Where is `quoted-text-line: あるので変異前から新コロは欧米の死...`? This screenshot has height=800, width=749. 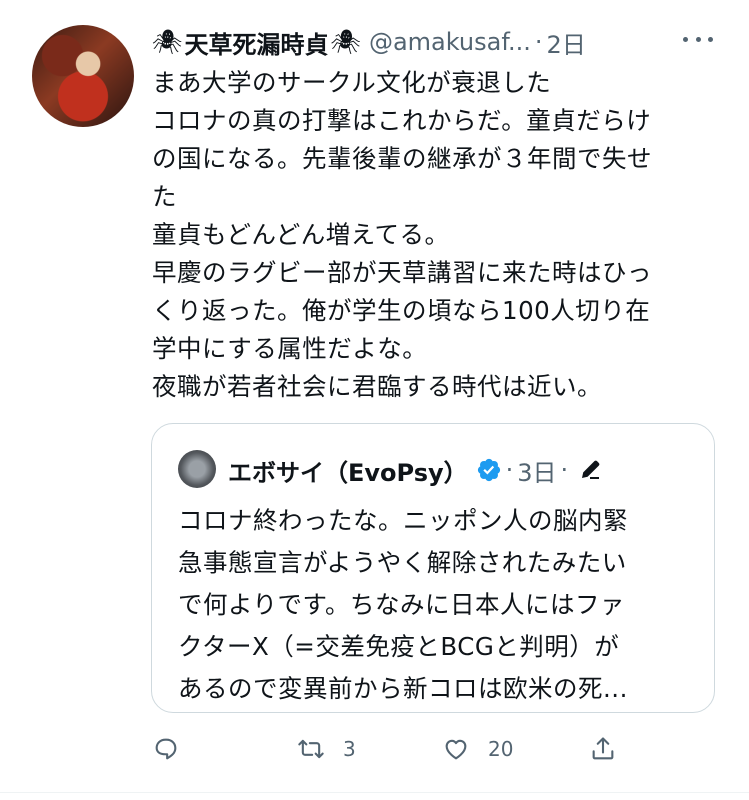
quoted-text-line: あるので変異前から新コロは欧米の死... is located at coordinates (403, 688).